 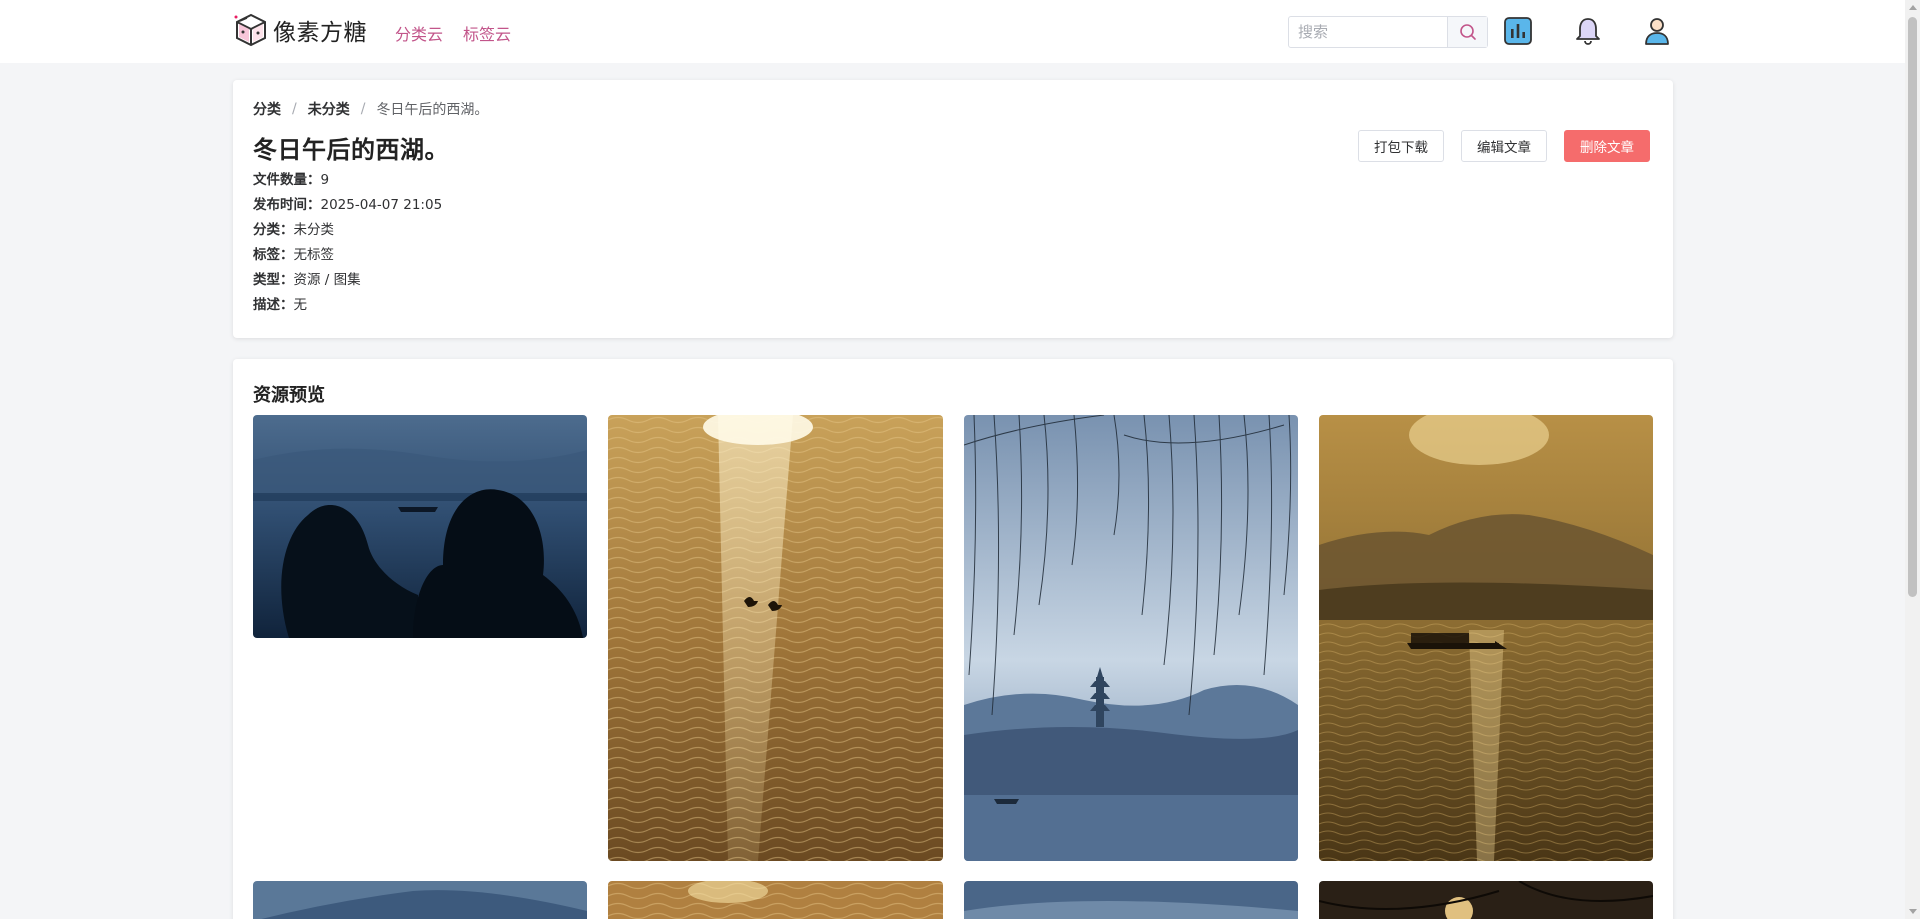 I want to click on search-box, so click(x=1388, y=32).